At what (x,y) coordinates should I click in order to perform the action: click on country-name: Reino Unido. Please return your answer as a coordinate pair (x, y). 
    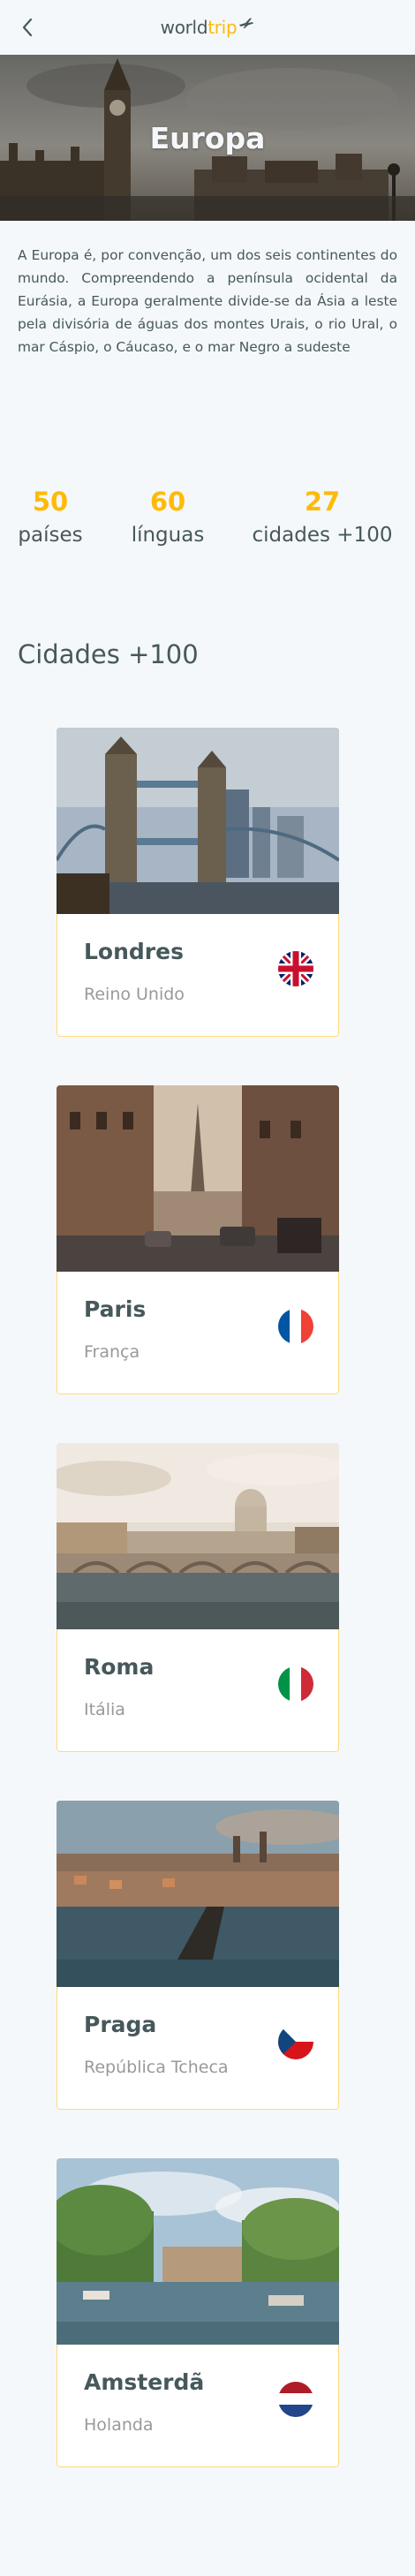
    Looking at the image, I should click on (134, 995).